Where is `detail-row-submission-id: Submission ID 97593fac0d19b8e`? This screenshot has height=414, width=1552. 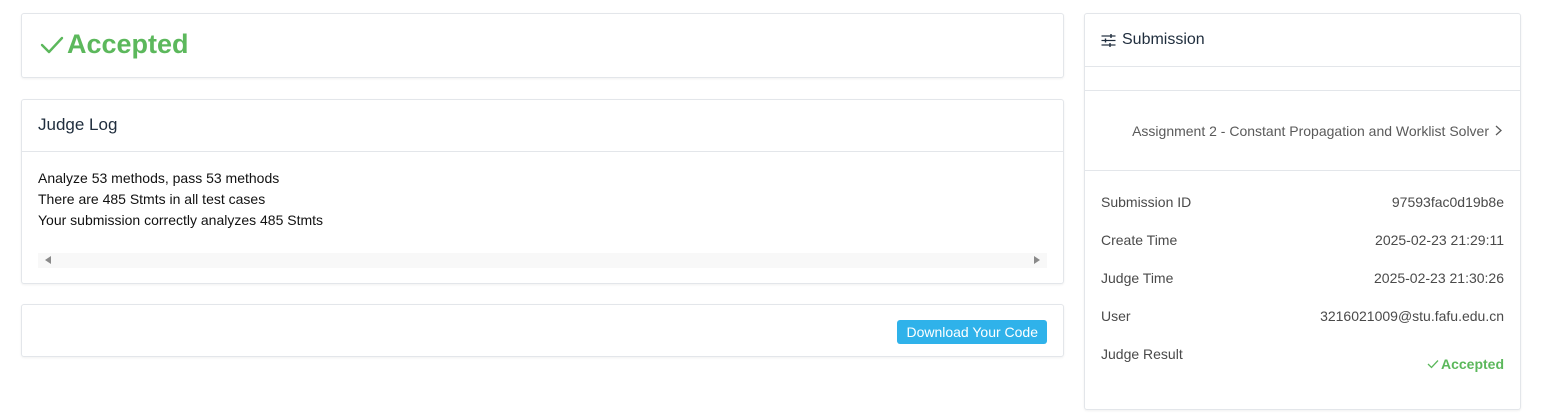
detail-row-submission-id: Submission ID 97593fac0d19b8e is located at coordinates (1302, 212).